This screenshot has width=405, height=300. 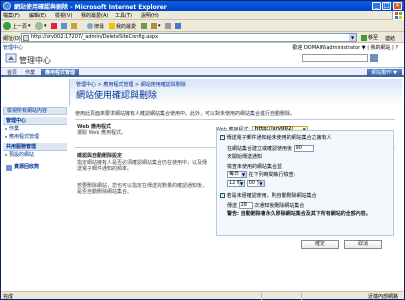 I want to click on recycle-bin-link: 資源回收筒, so click(x=35, y=167).